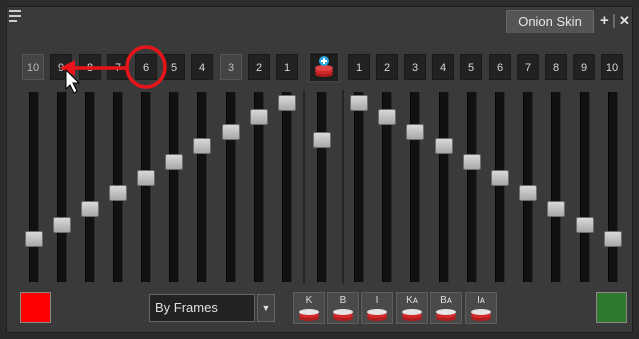 This screenshot has width=639, height=339. Describe the element at coordinates (146, 178) in the screenshot. I see `previous-opacity-slider-5-knob` at that location.